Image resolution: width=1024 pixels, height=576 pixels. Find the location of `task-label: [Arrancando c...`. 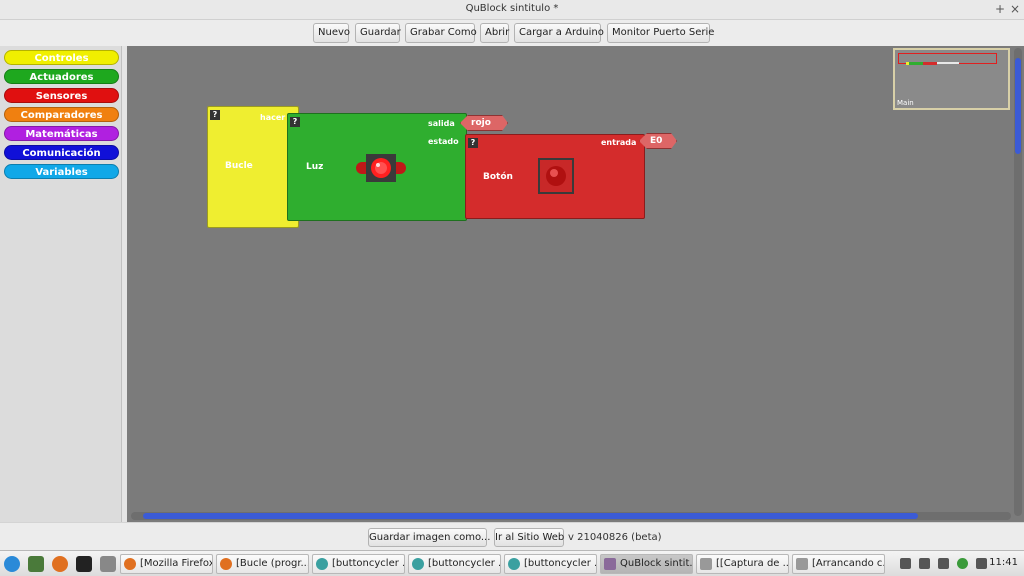

task-label: [Arrancando c... is located at coordinates (848, 563).